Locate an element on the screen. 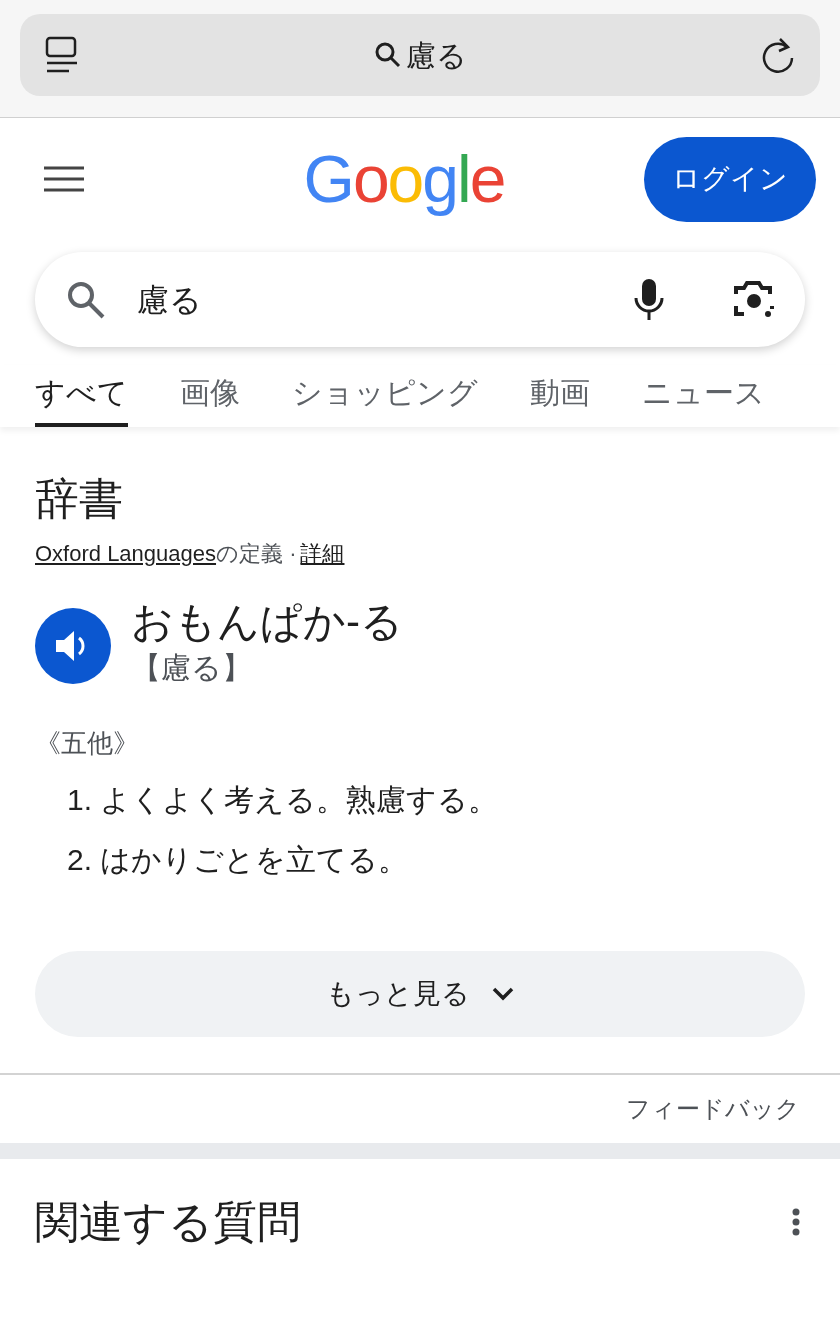 The height and width of the screenshot is (1341, 840). address-bar: 慮る is located at coordinates (420, 55).